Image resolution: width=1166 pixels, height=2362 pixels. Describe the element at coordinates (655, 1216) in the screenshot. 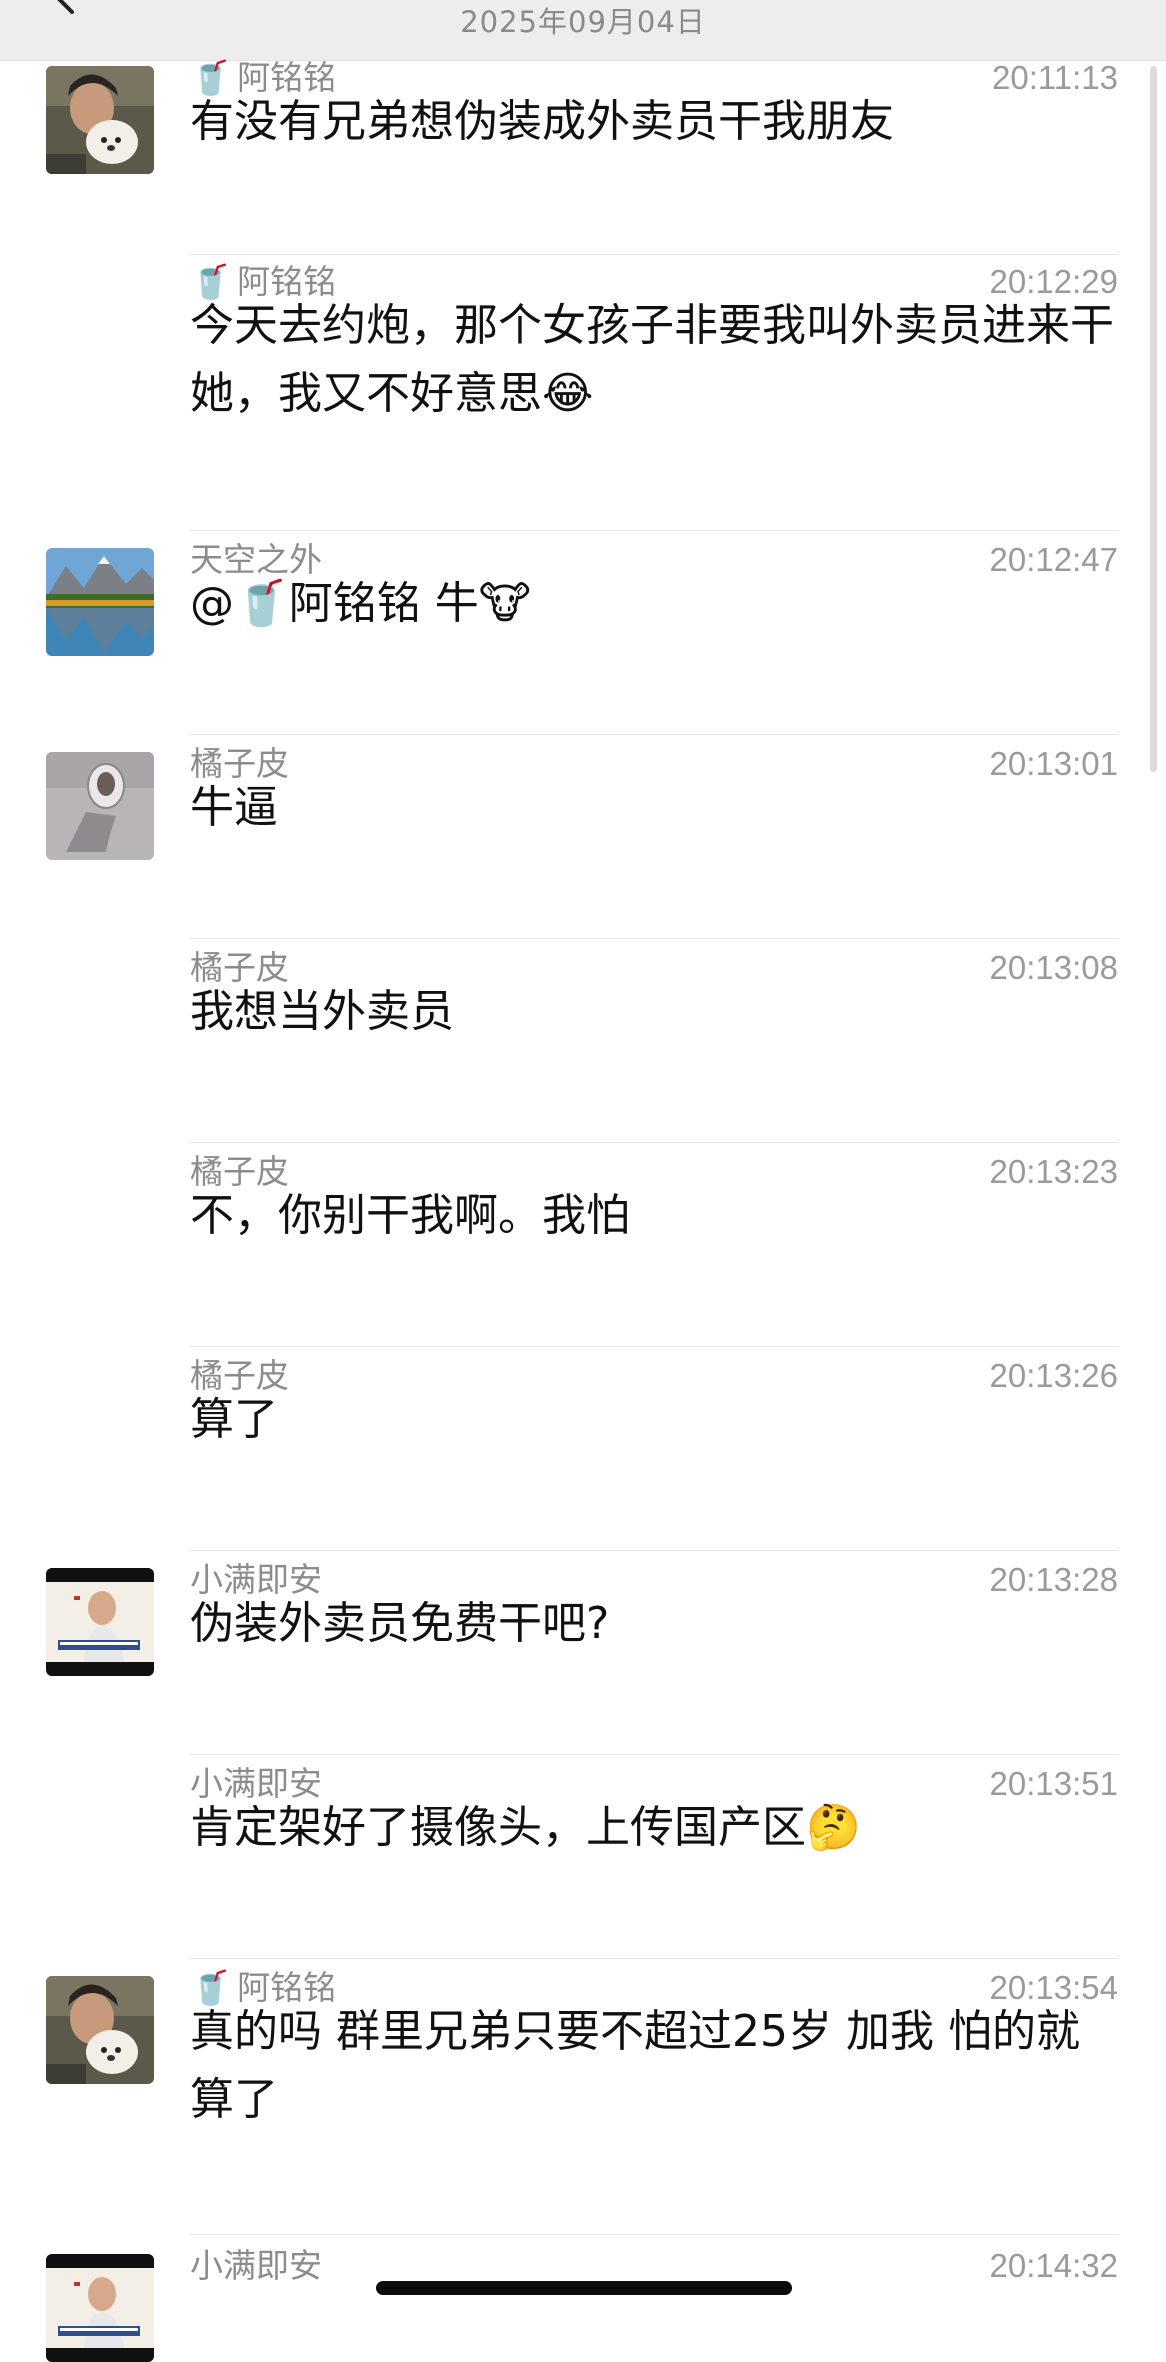

I see `message-text: 不，你别干我啊。我怕` at that location.